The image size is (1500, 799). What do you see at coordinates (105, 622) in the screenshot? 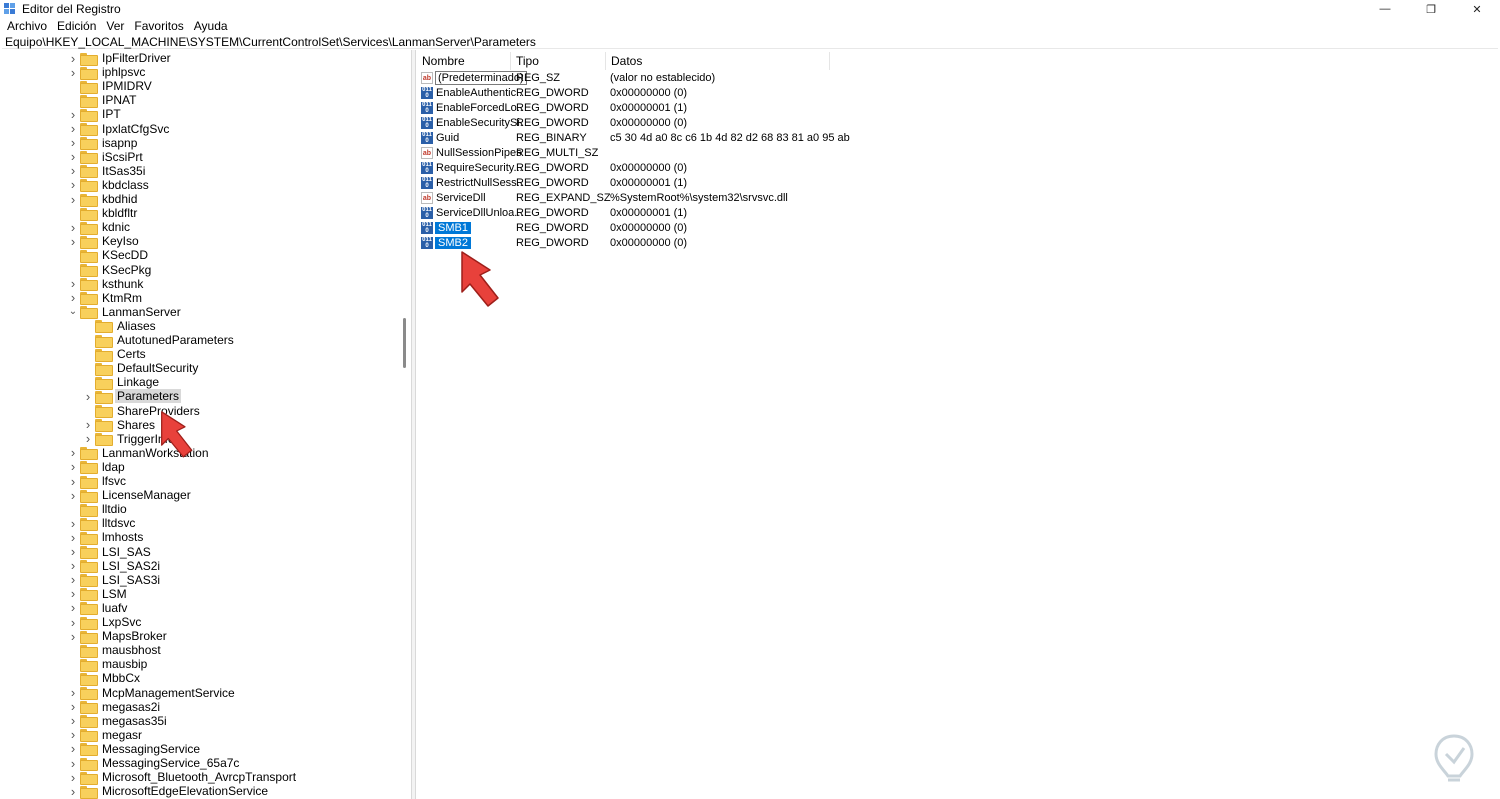
I see `tree-item: › LxpSvc` at bounding box center [105, 622].